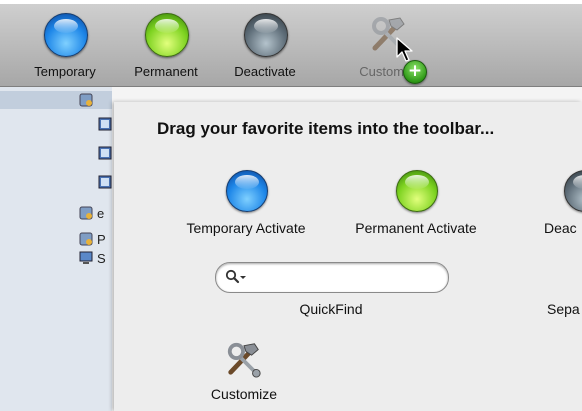  I want to click on search-icon, so click(235, 276).